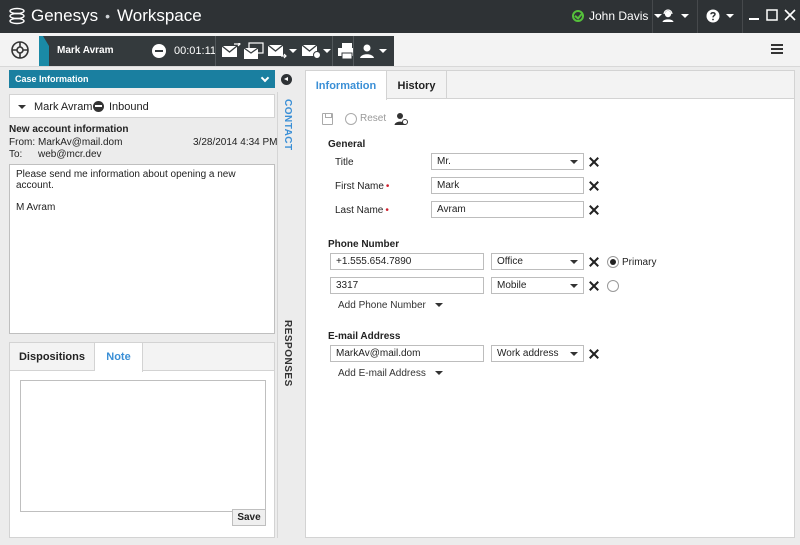 The height and width of the screenshot is (545, 800). I want to click on ready-status-icon, so click(578, 16).